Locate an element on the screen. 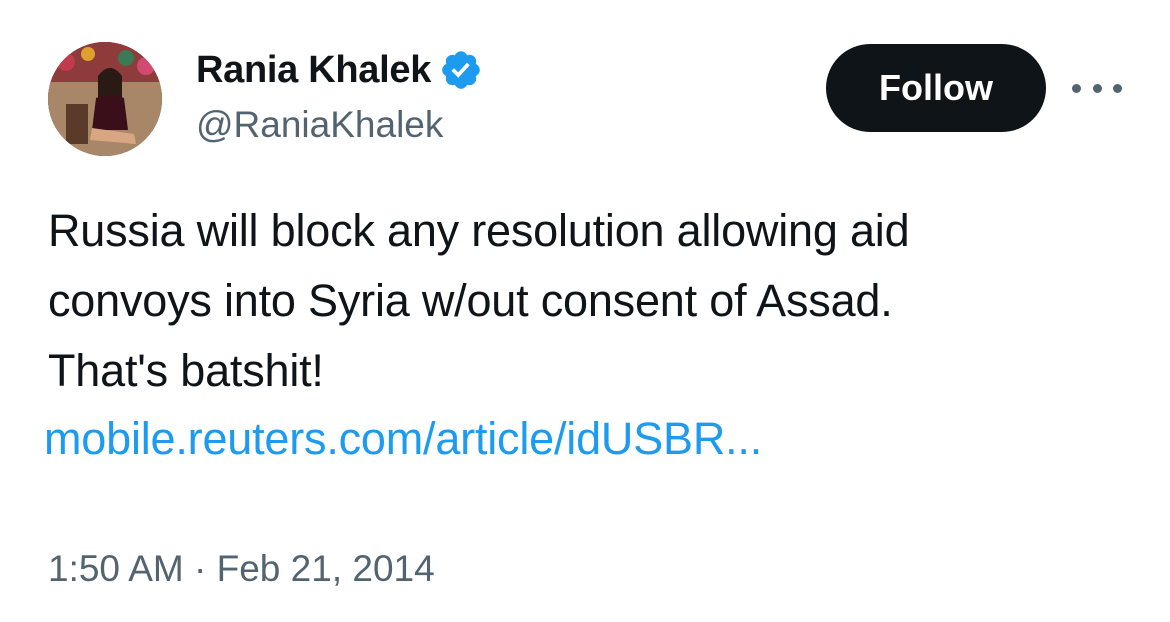  author-name-row: Rania Khalek is located at coordinates (339, 70).